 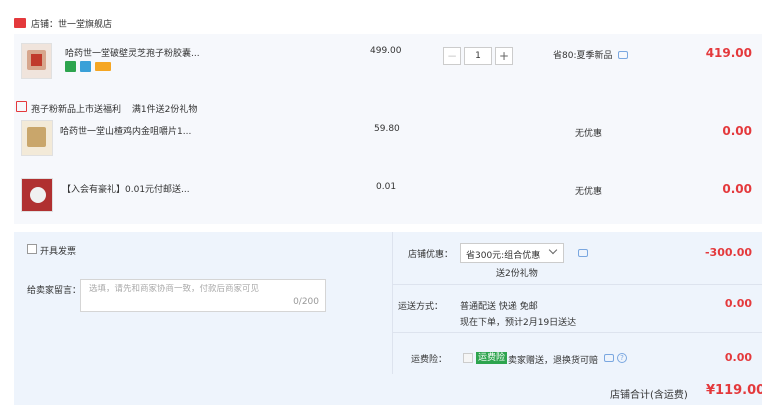 I want to click on item-promo: 省80:夏季新品, so click(x=583, y=56).